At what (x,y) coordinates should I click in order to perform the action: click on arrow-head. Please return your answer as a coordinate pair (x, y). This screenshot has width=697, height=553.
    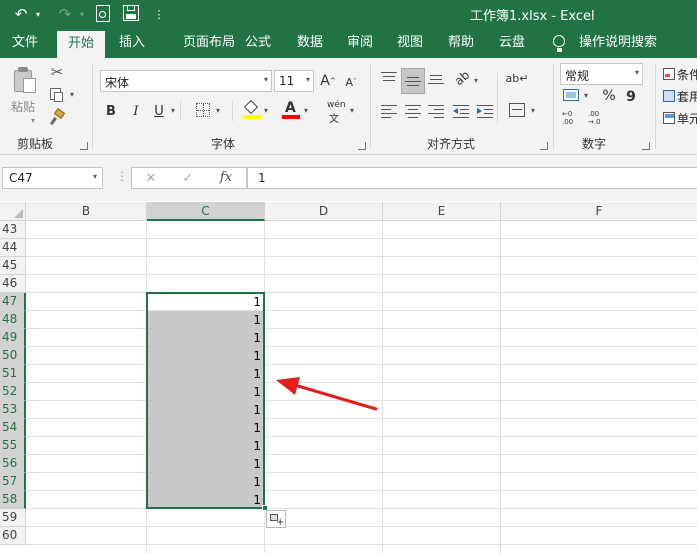
    Looking at the image, I should click on (288, 386).